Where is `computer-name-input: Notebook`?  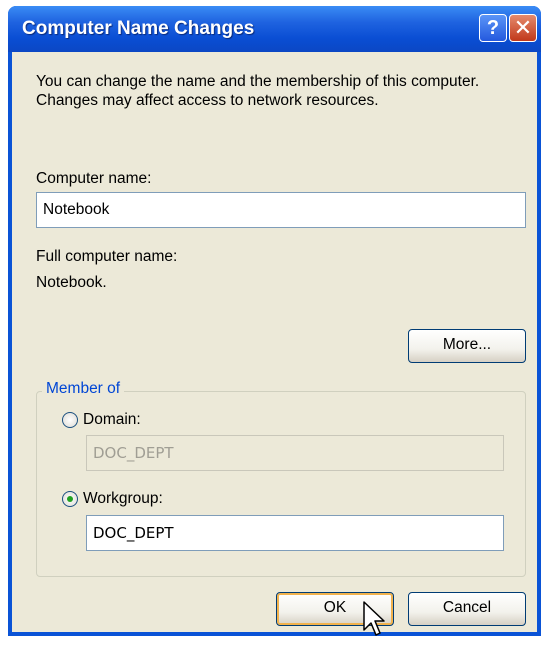 computer-name-input: Notebook is located at coordinates (281, 210).